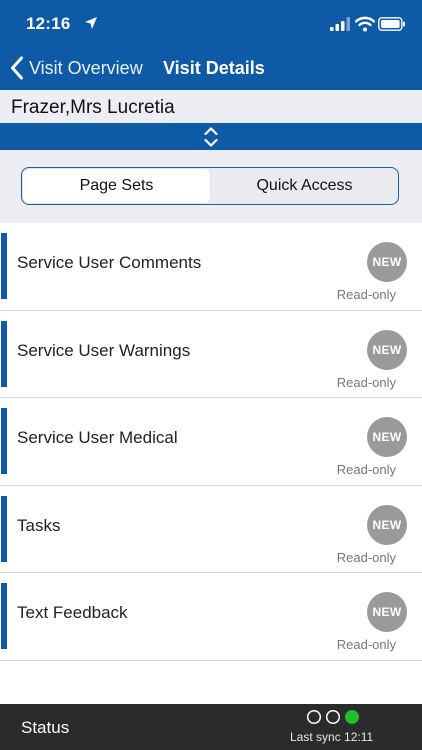  I want to click on list-item: Service User Warnings NEW Read-only, so click(211, 354).